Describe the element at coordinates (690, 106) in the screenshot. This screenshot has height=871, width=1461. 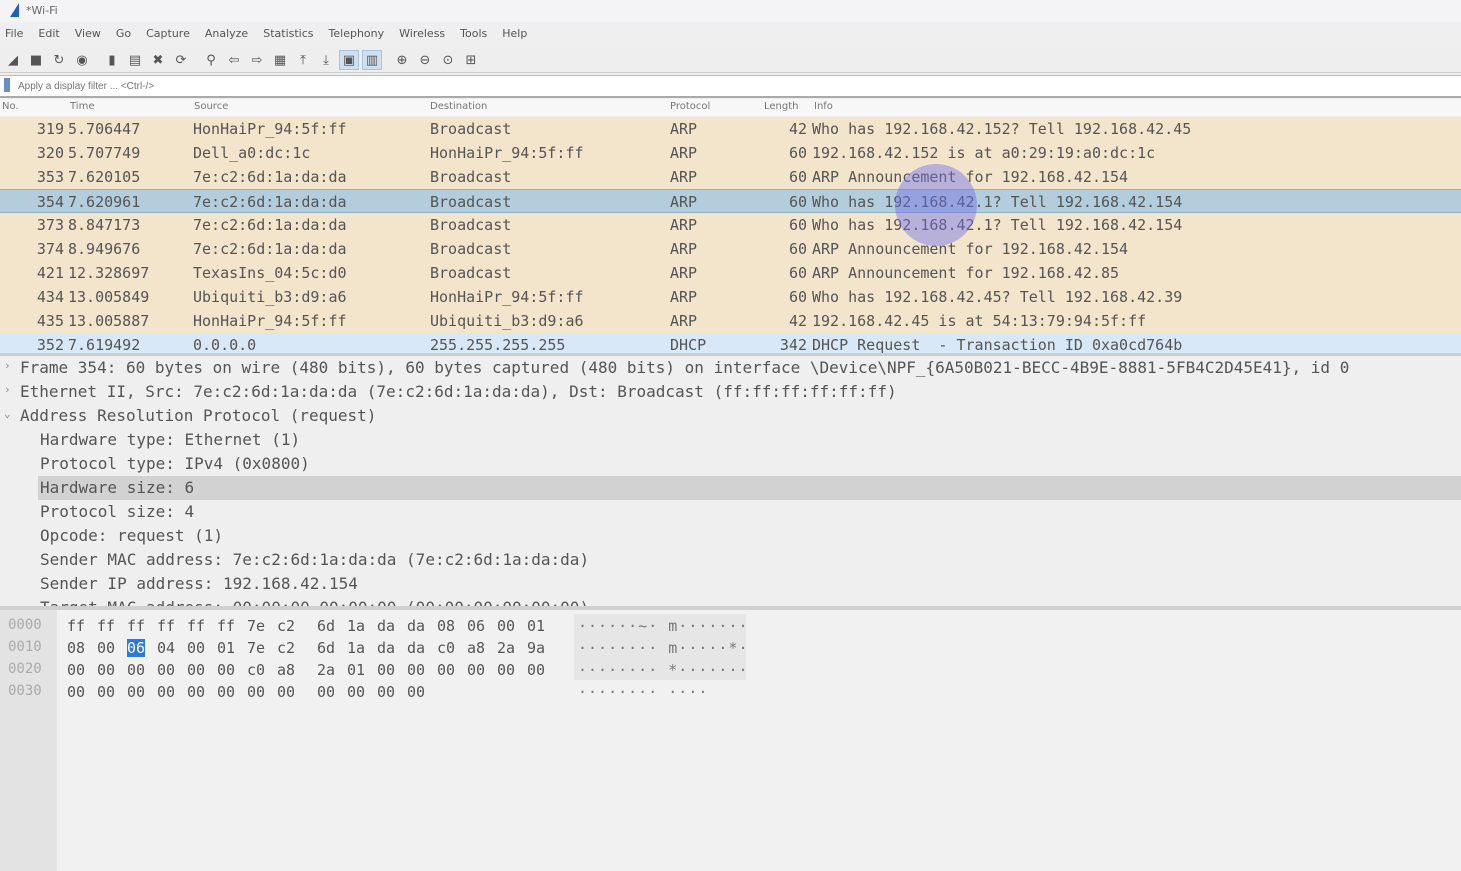
I see `column-header-protocol: Protocol` at that location.